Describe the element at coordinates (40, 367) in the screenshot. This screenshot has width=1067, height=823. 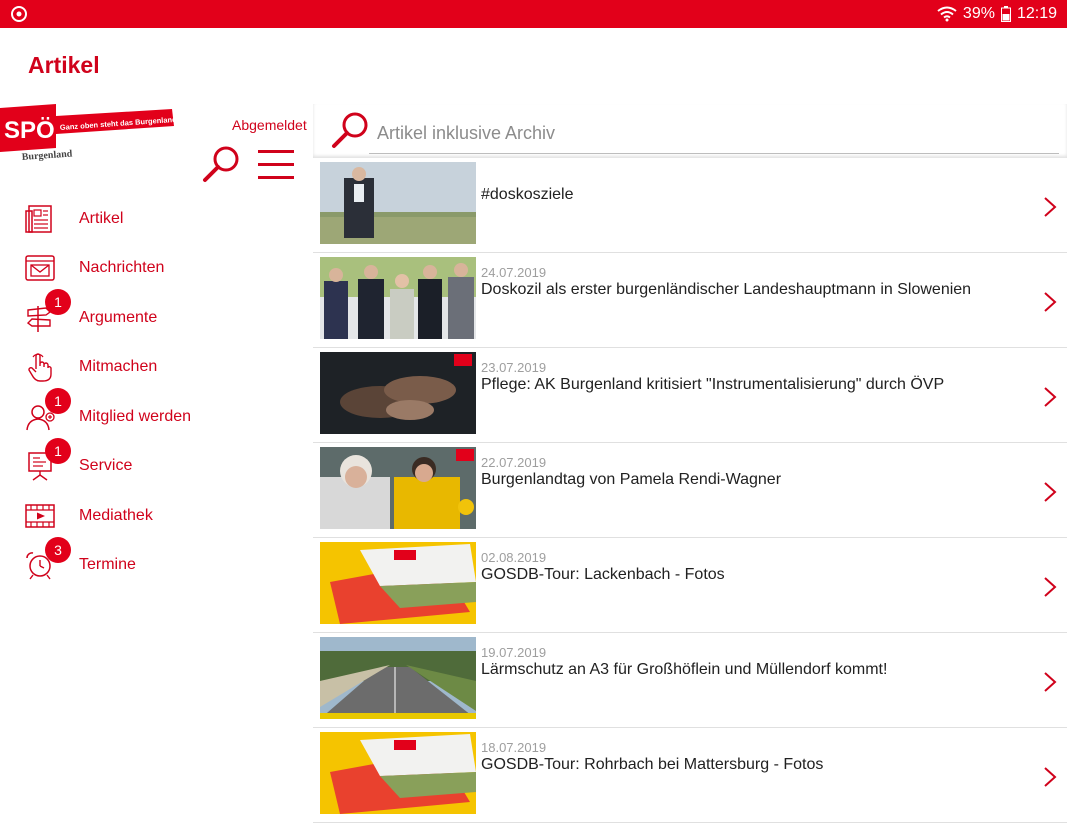
I see `hand-pointer-icon` at that location.